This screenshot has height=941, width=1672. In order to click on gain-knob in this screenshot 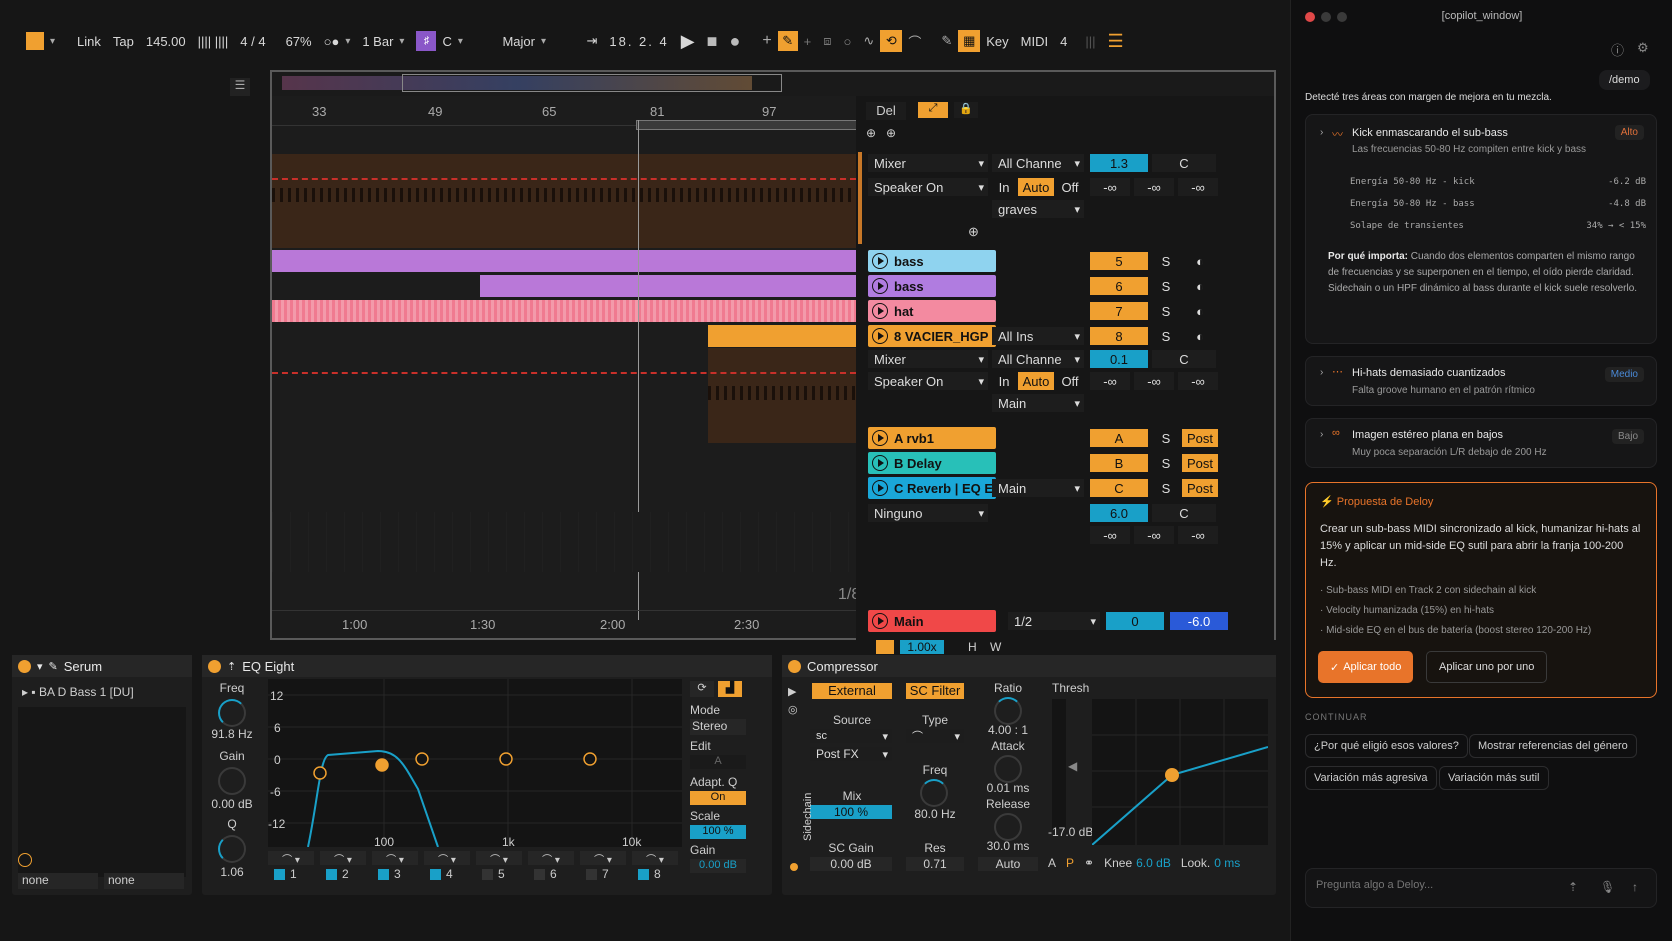, I will do `click(232, 781)`.